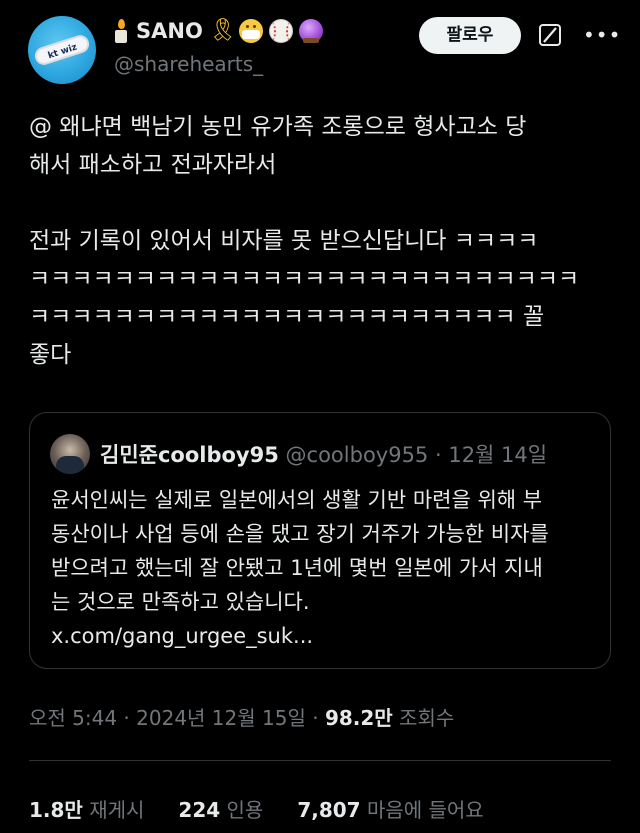 The height and width of the screenshot is (833, 640). I want to click on divider, so click(320, 760).